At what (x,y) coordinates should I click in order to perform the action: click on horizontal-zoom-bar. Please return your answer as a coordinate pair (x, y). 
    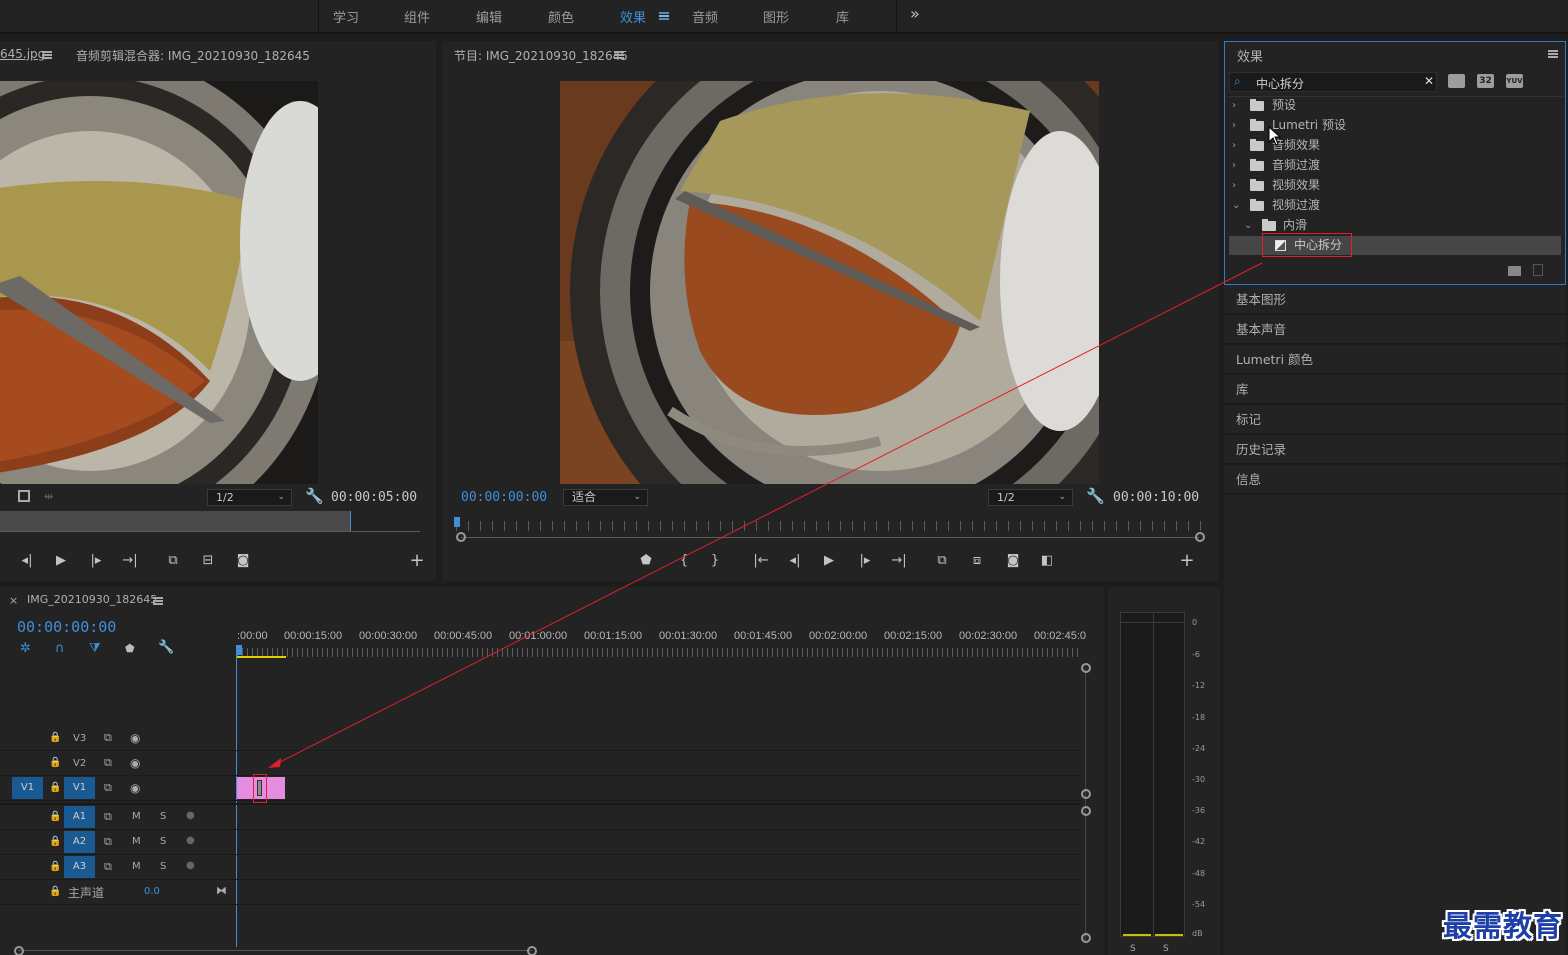
    Looking at the image, I should click on (275, 950).